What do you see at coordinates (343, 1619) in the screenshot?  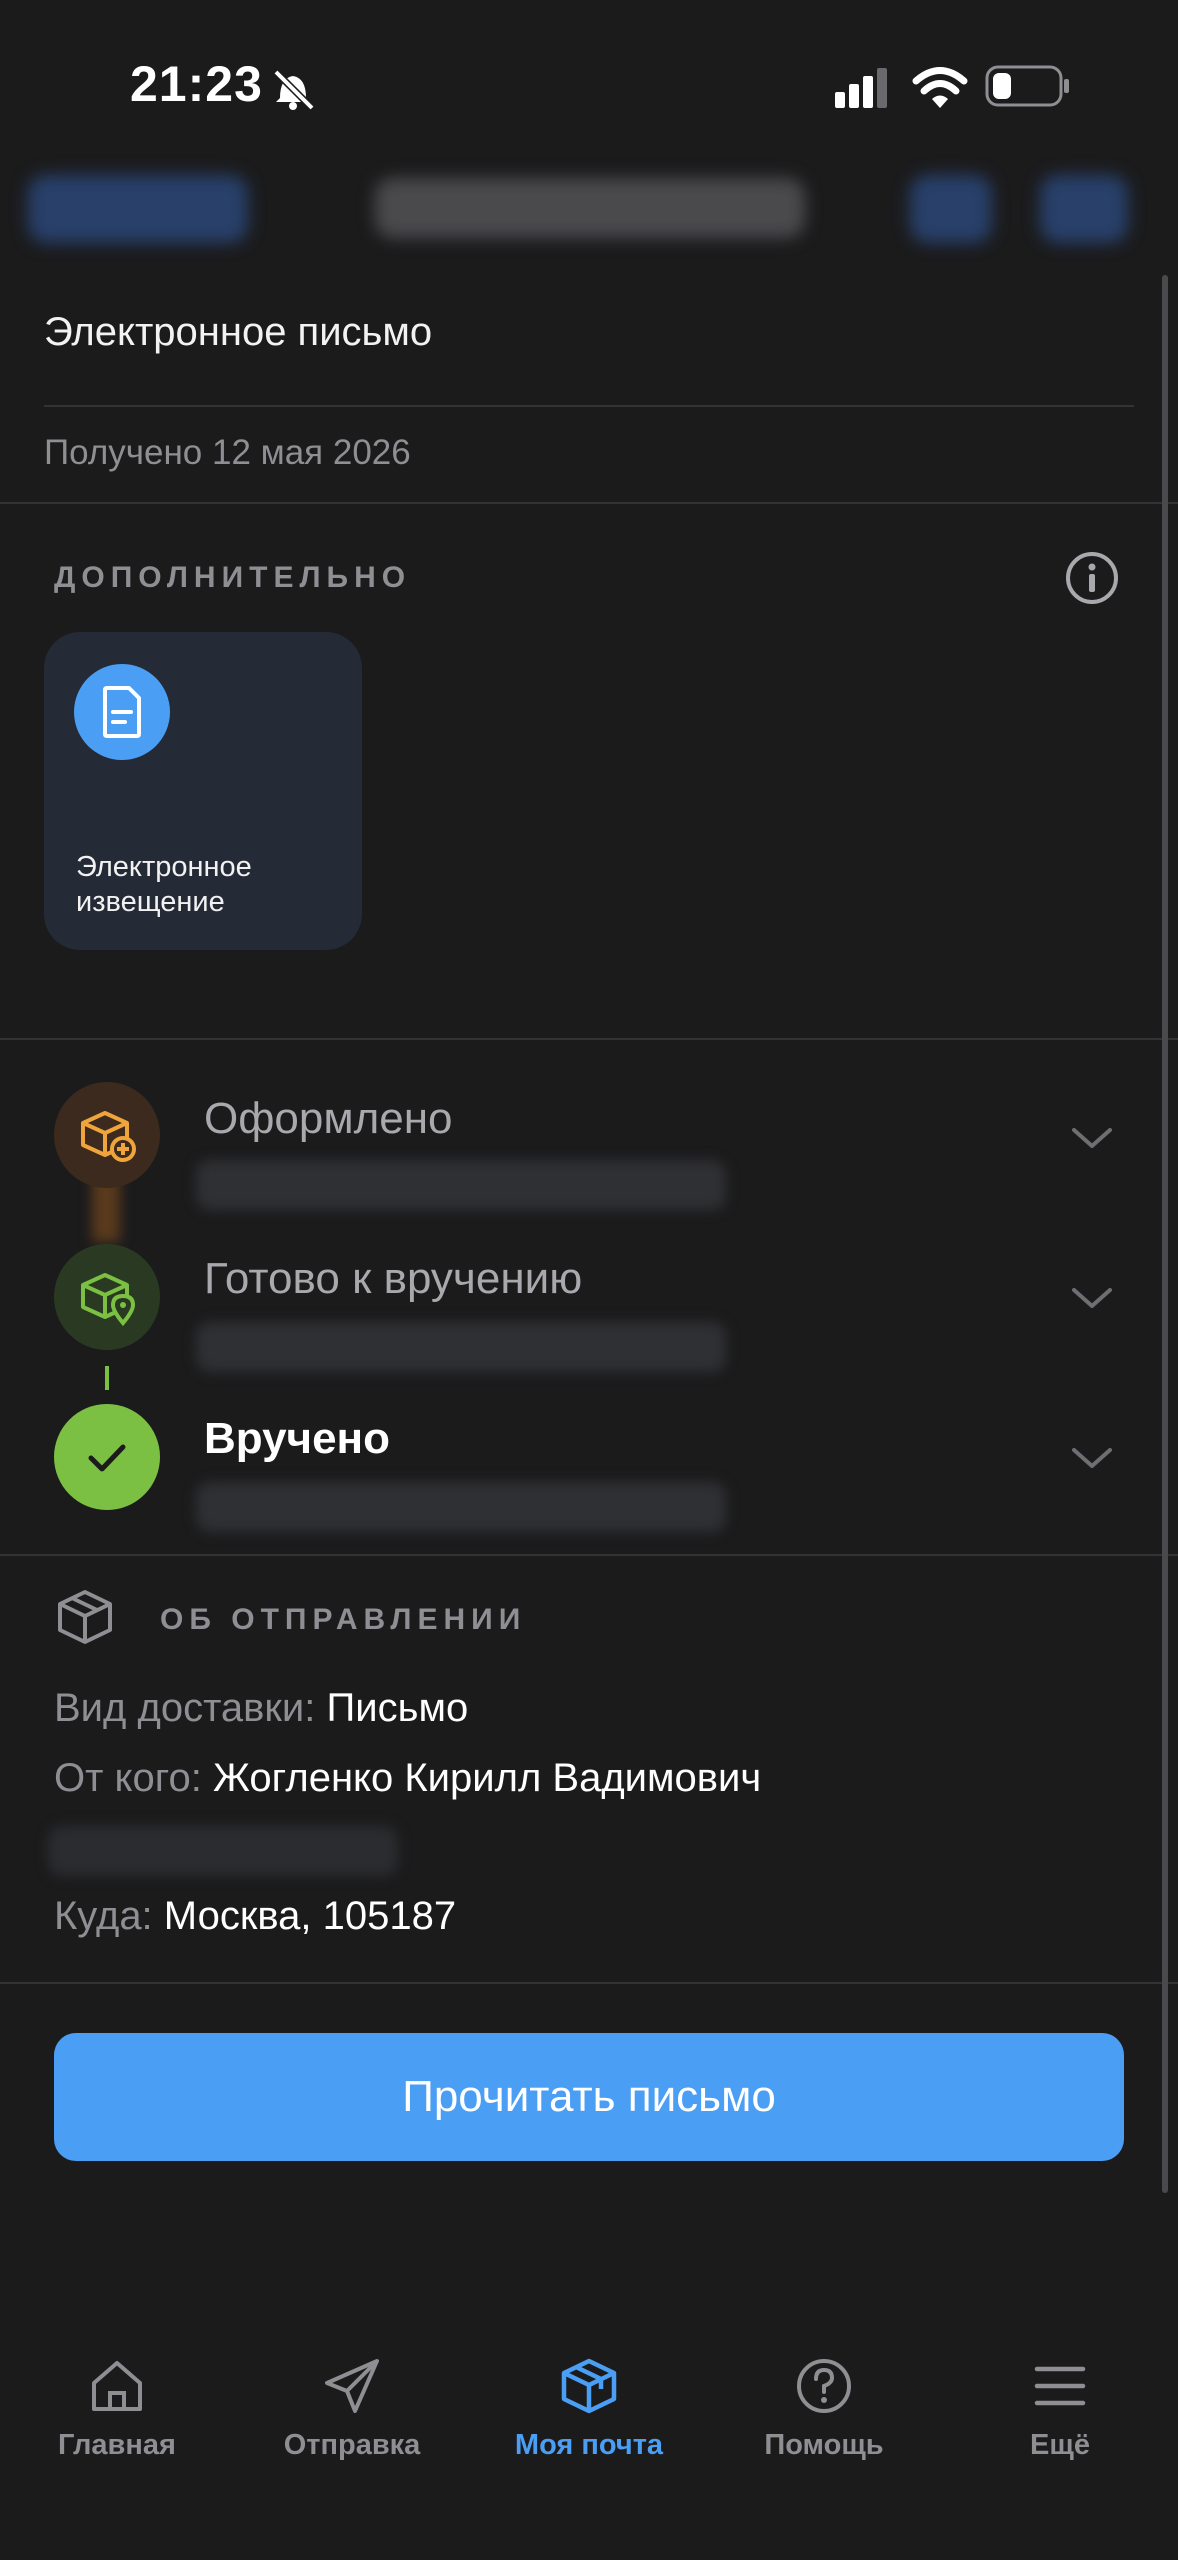 I see `shipment-section-heading: ОБ ОТПРАВЛЕНИИ` at bounding box center [343, 1619].